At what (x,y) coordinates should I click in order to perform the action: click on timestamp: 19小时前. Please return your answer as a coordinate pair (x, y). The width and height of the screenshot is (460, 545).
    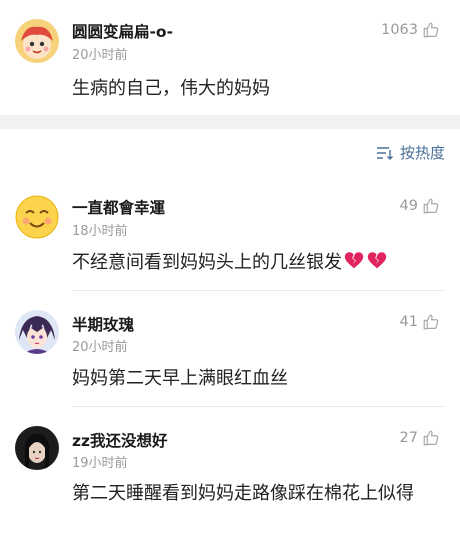
    Looking at the image, I should click on (100, 463).